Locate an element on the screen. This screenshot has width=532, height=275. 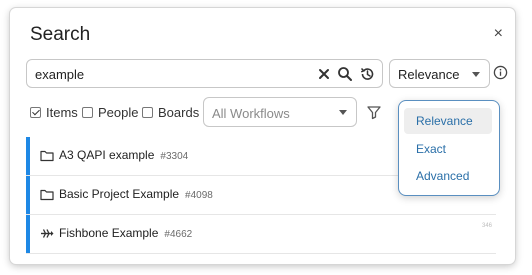
checkbox-label: Items is located at coordinates (62, 112).